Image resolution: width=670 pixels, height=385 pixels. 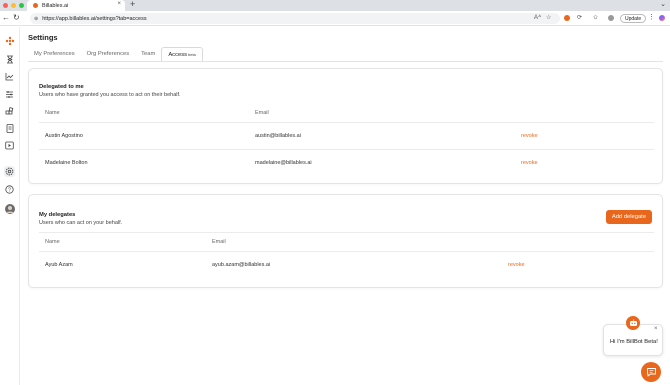 What do you see at coordinates (9, 94) in the screenshot?
I see `sliders-icon` at bounding box center [9, 94].